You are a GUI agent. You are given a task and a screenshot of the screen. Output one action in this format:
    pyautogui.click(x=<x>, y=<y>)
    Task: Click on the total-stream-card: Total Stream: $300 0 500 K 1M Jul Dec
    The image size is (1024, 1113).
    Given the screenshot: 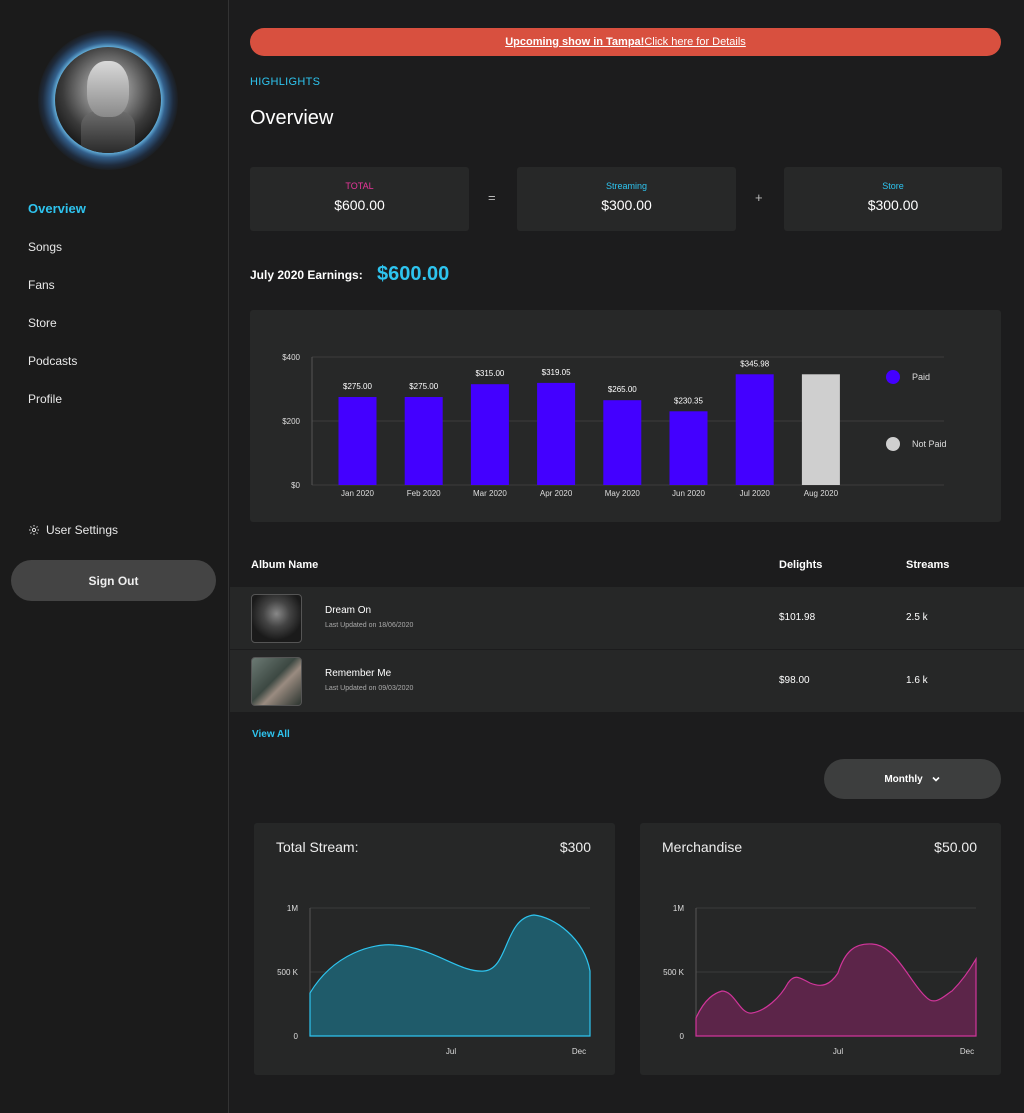 What is the action you would take?
    pyautogui.click(x=434, y=949)
    